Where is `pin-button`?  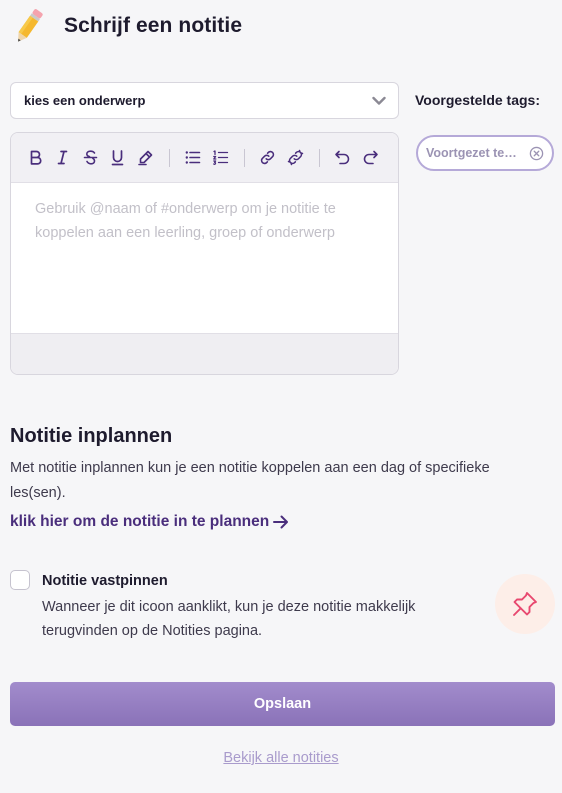
pin-button is located at coordinates (525, 604).